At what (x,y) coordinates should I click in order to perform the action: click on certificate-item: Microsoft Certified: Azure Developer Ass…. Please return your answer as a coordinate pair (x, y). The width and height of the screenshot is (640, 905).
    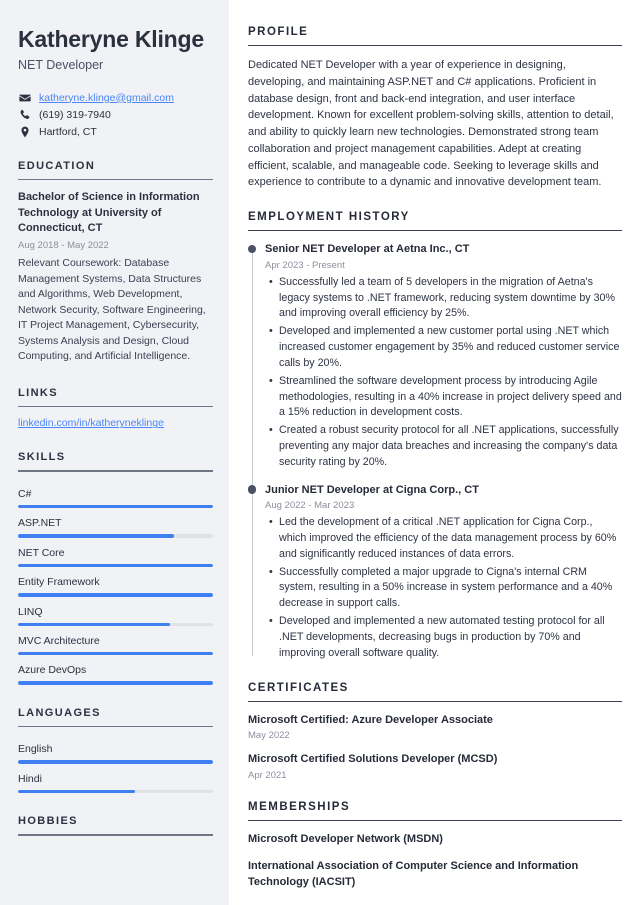
    Looking at the image, I should click on (435, 727).